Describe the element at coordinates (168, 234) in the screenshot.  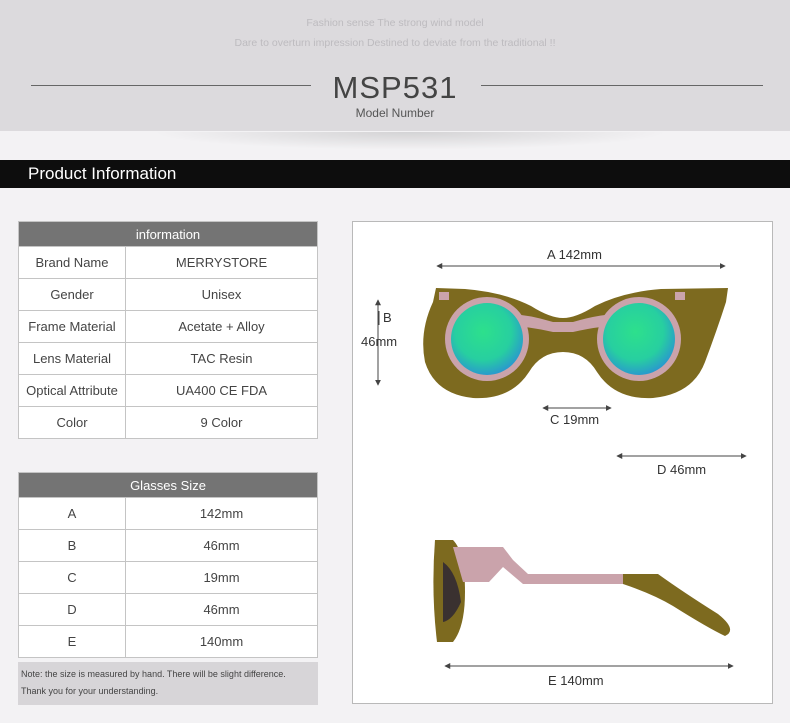
I see `info-table-header: information` at that location.